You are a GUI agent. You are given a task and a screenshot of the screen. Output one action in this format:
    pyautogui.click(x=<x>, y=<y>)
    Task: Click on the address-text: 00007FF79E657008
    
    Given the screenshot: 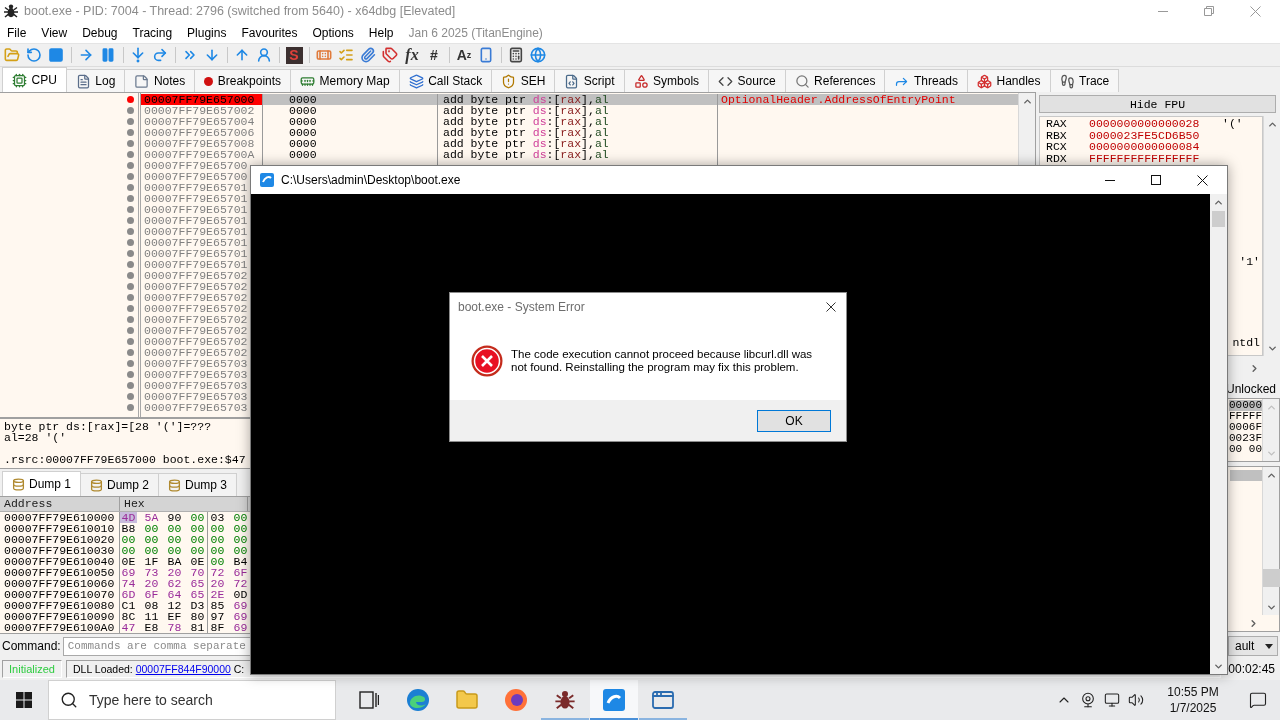 What is the action you would take?
    pyautogui.click(x=199, y=143)
    